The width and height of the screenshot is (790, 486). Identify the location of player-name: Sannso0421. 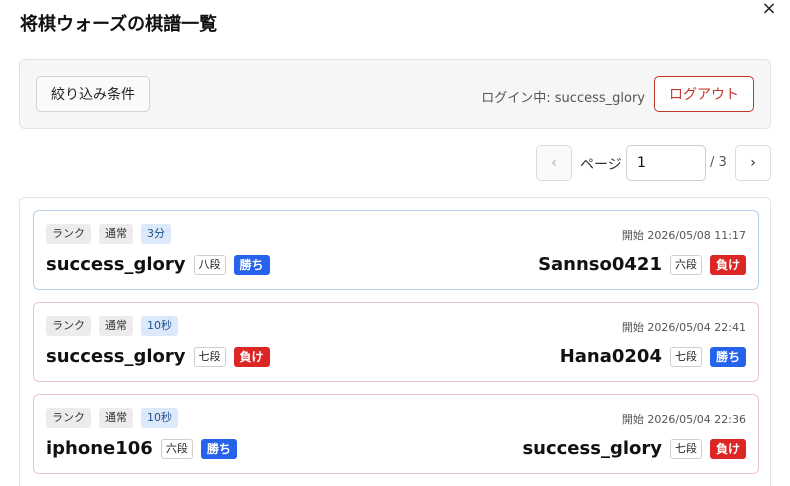
(600, 264).